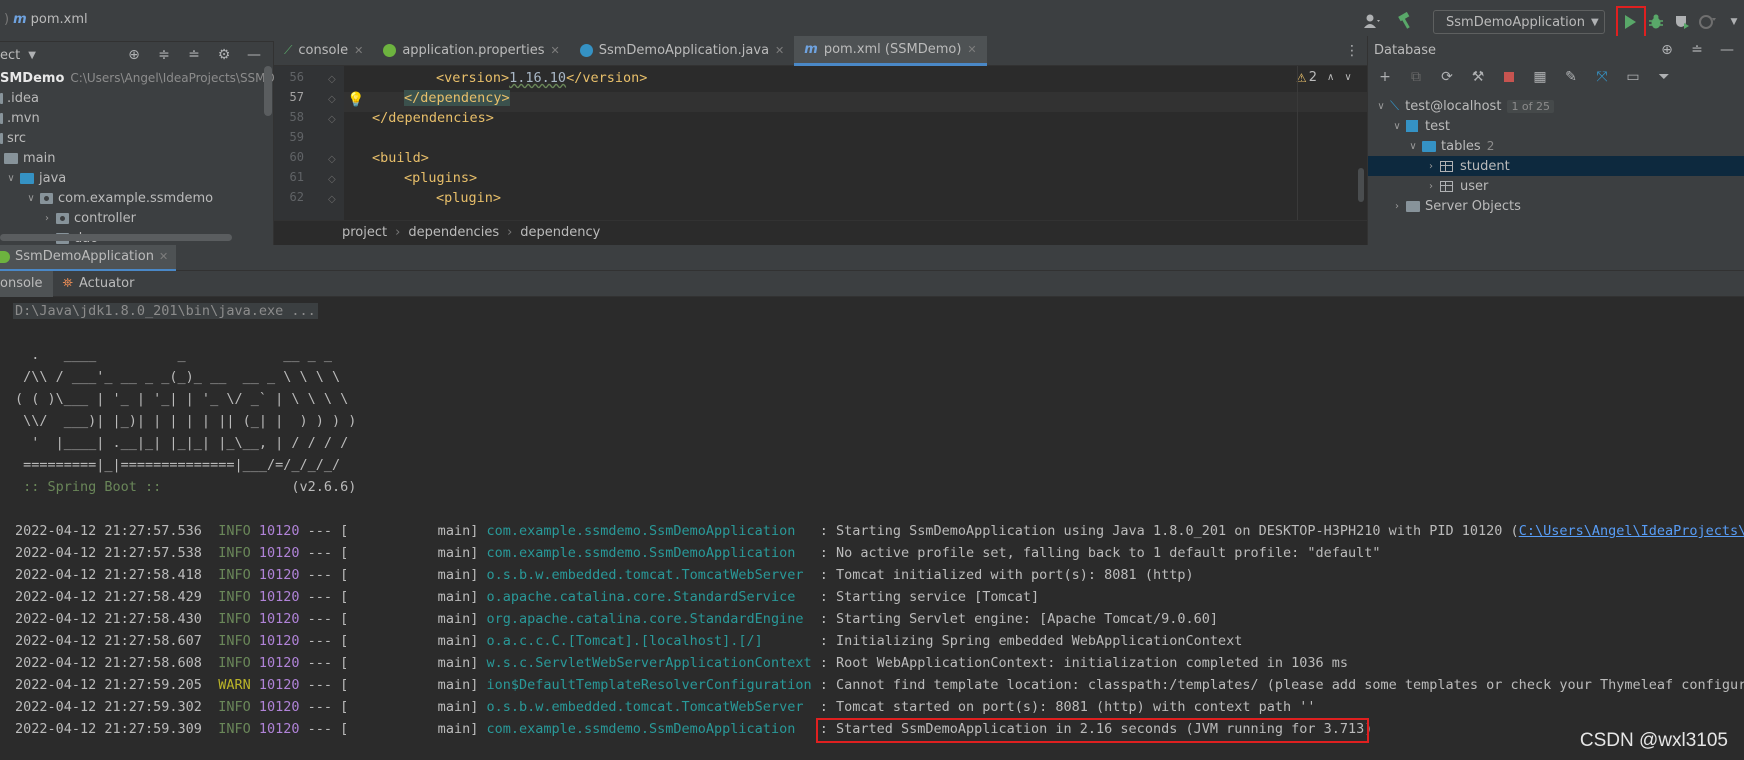 This screenshot has width=1744, height=760. What do you see at coordinates (136, 118) in the screenshot?
I see `tree-item-mvn: .mvn` at bounding box center [136, 118].